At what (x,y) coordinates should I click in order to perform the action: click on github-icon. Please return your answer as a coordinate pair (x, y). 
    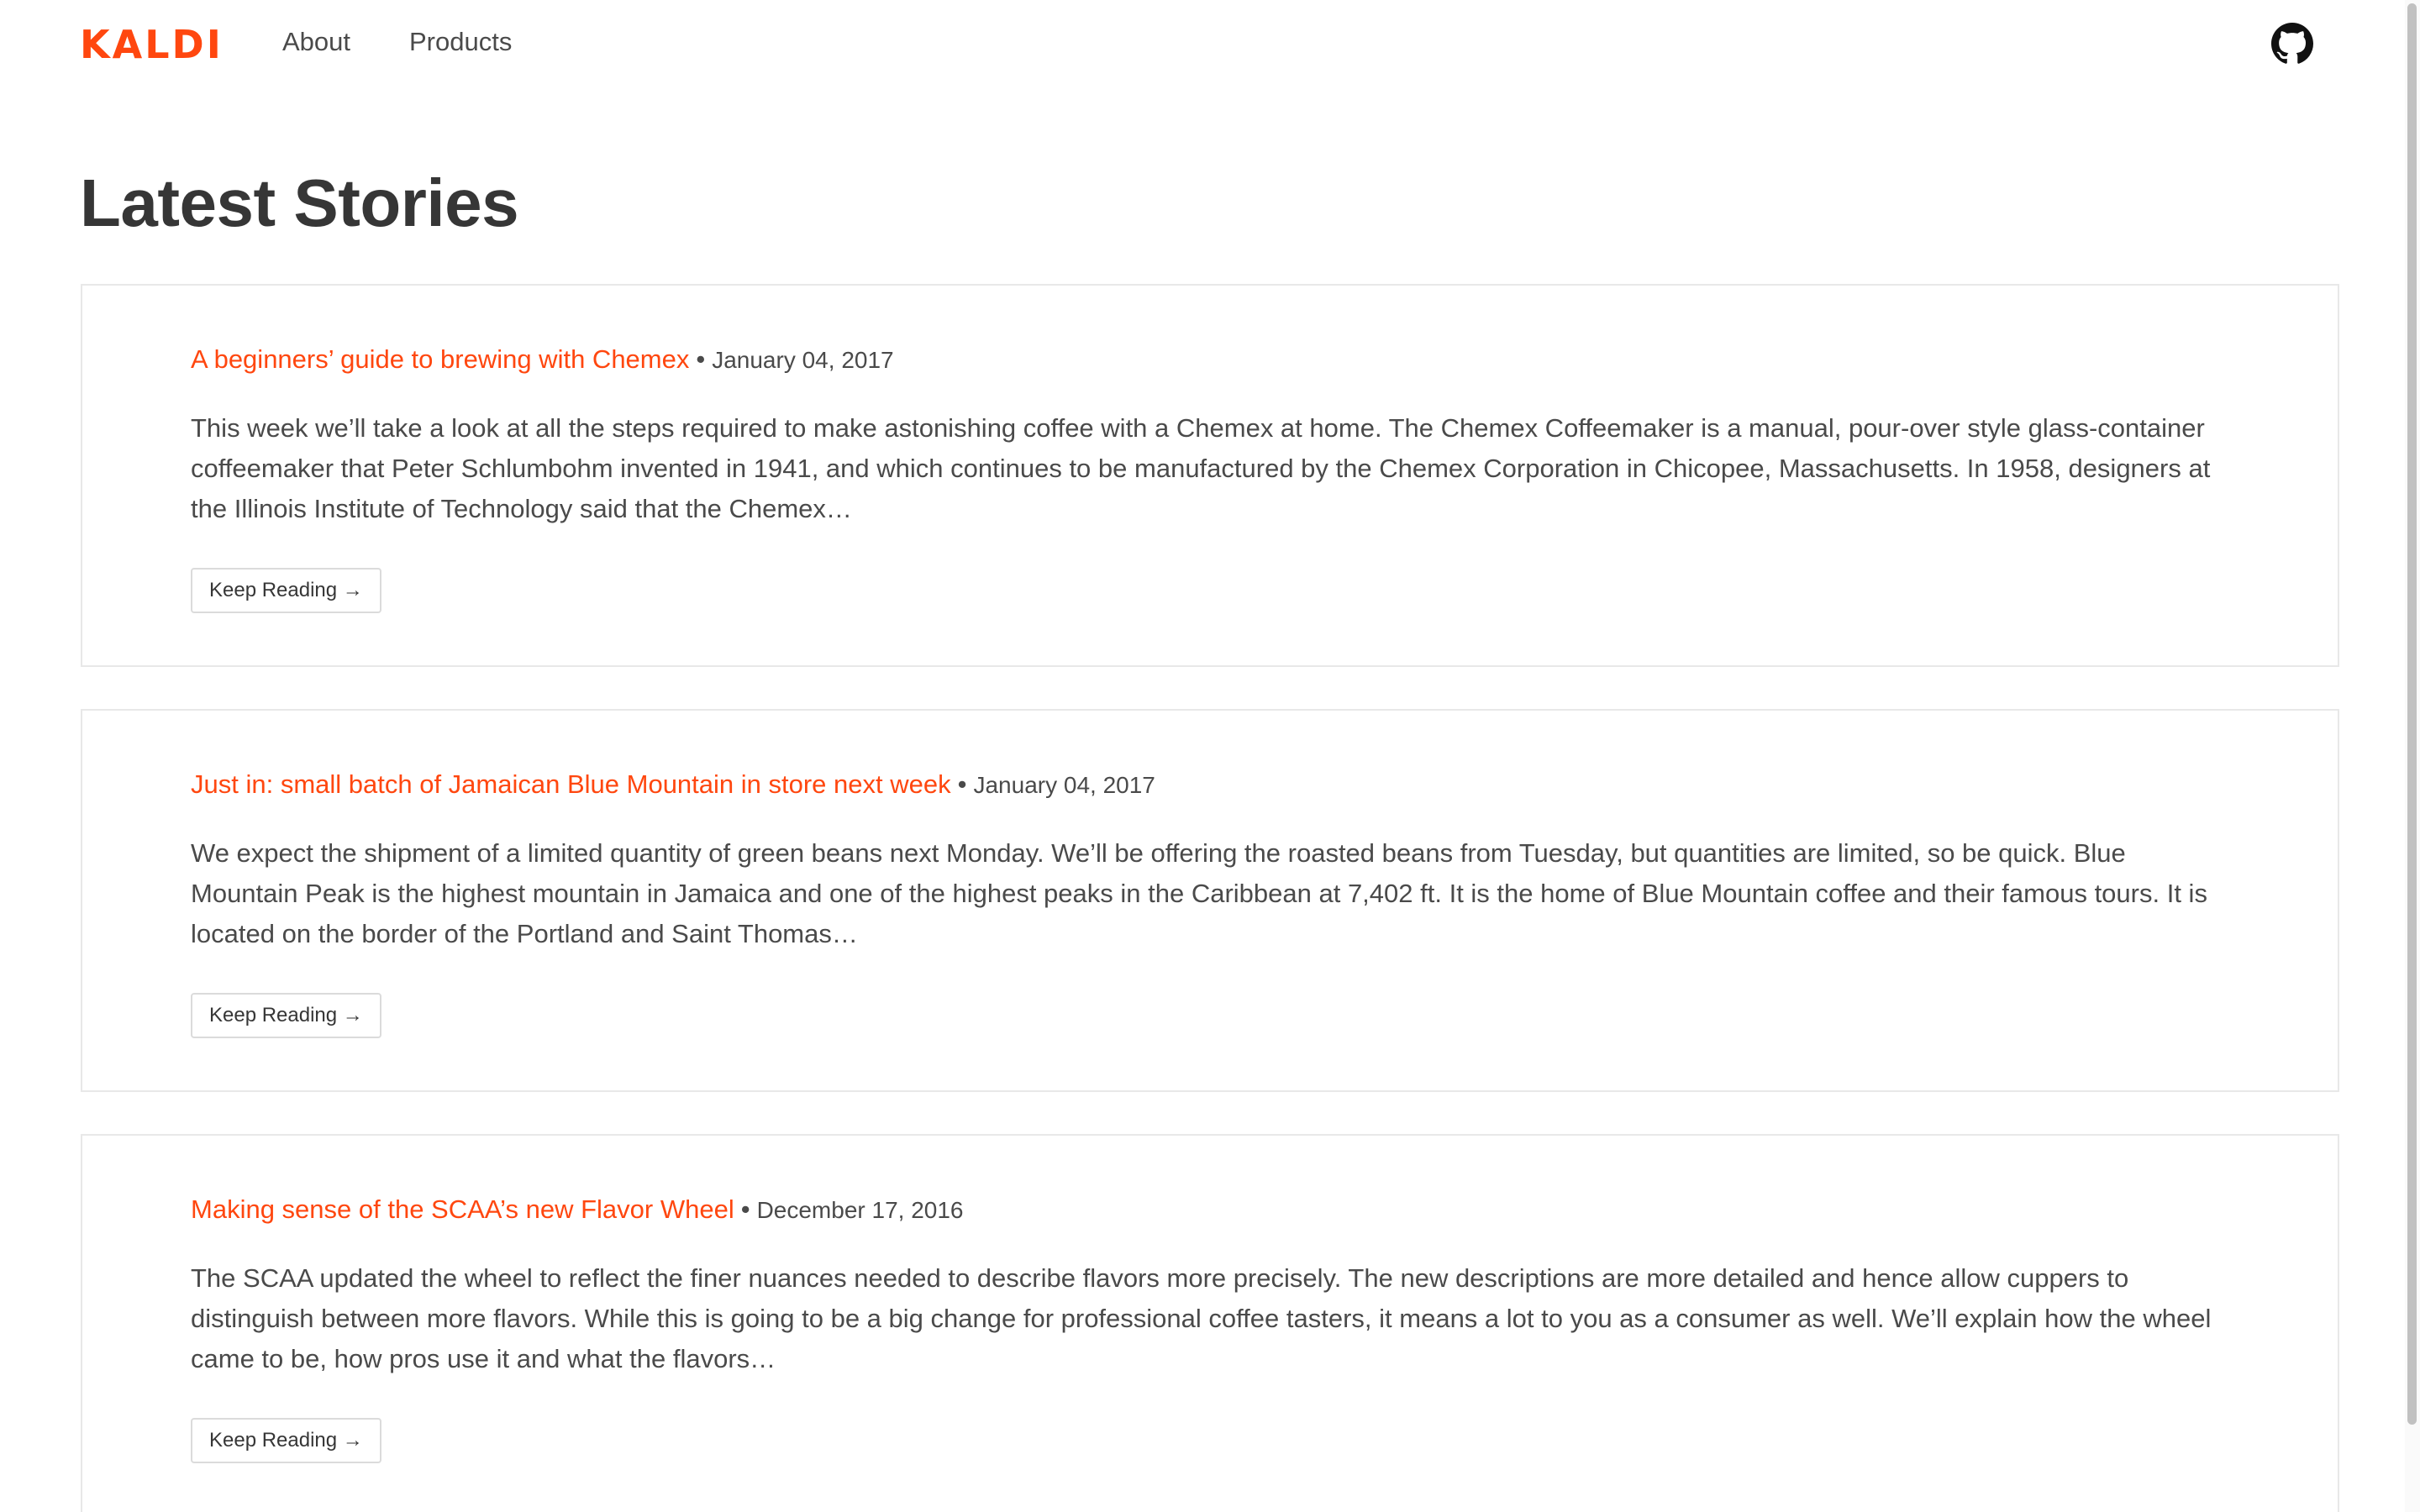
    Looking at the image, I should click on (2292, 44).